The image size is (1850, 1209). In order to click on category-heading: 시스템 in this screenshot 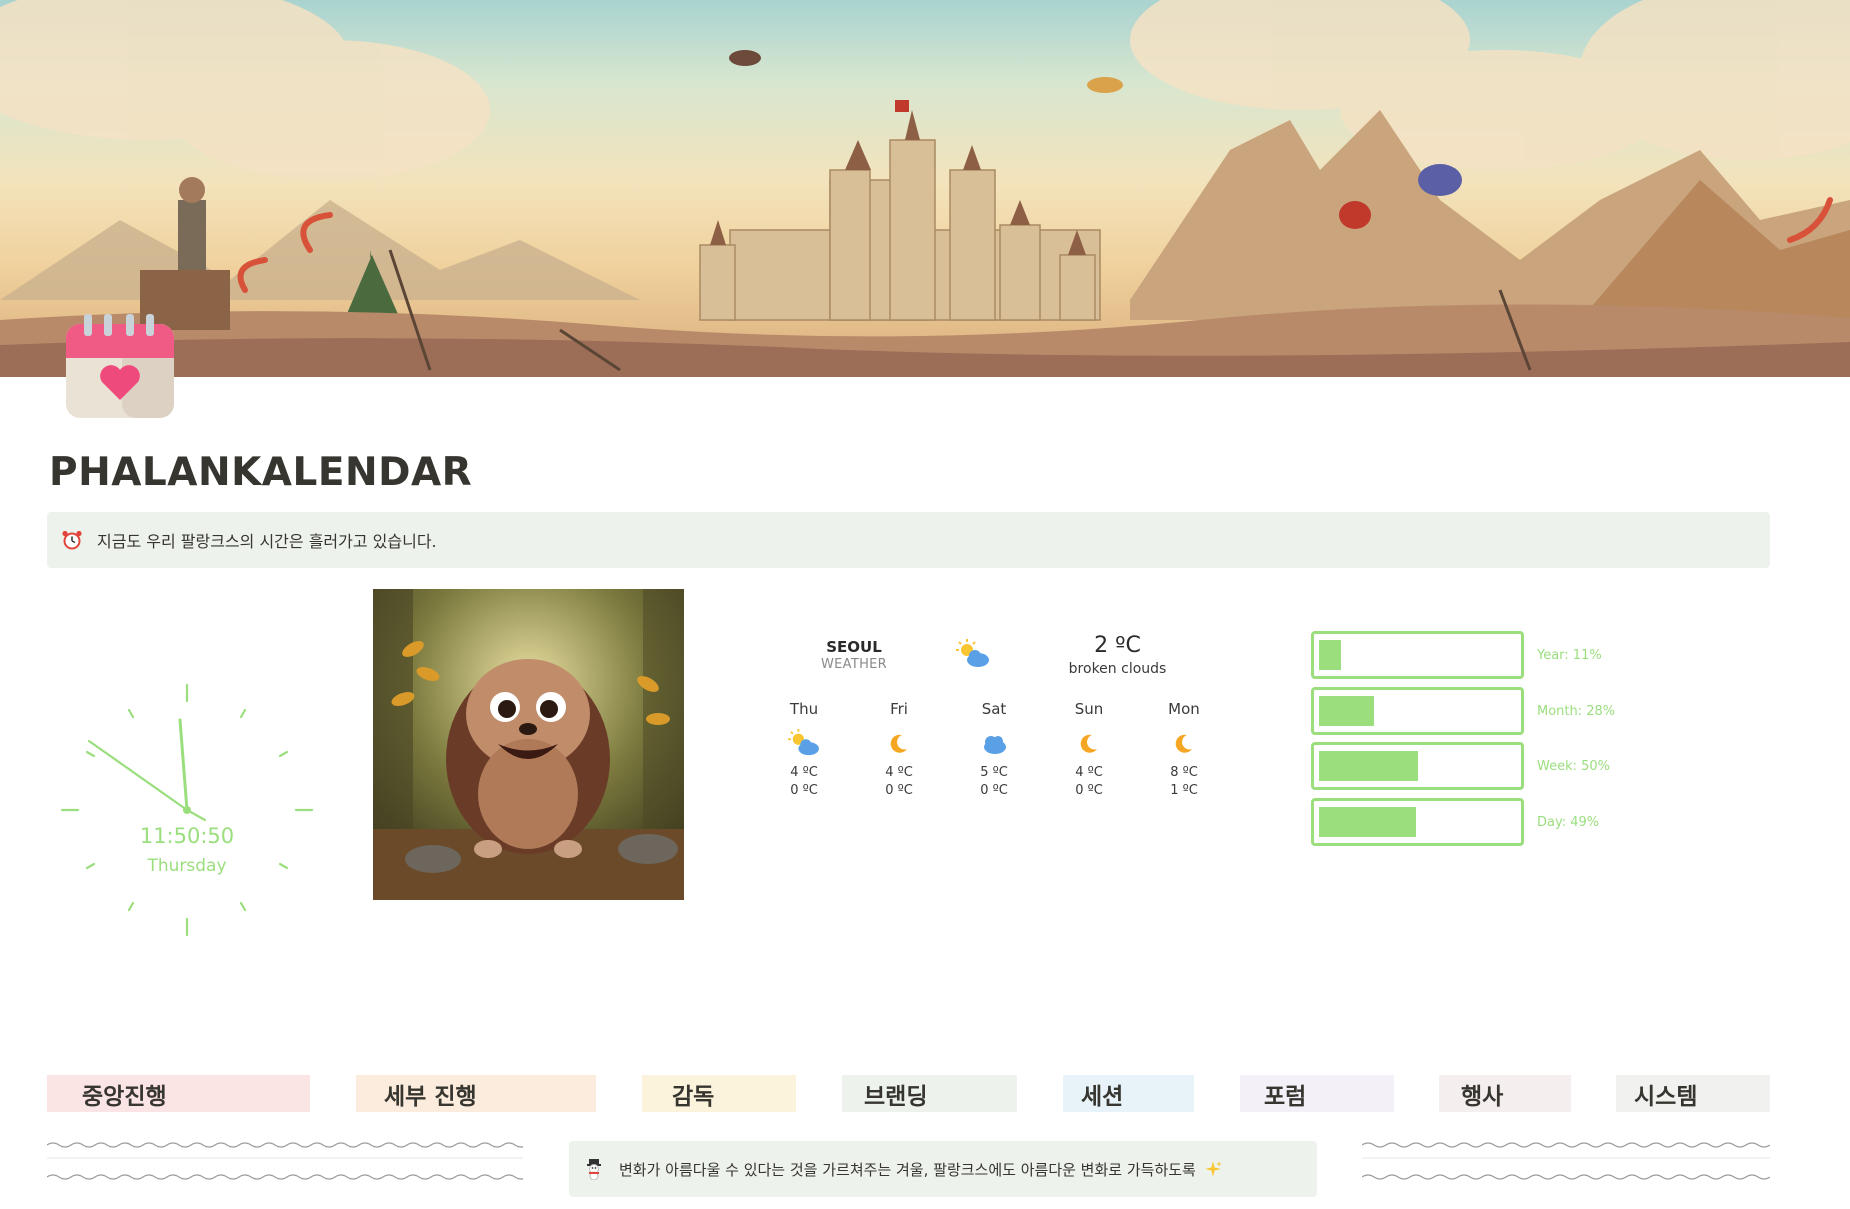, I will do `click(1693, 1093)`.